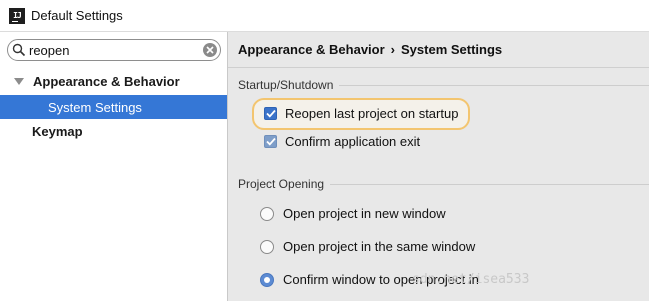  I want to click on checkbox-label: Confirm application exit, so click(353, 141).